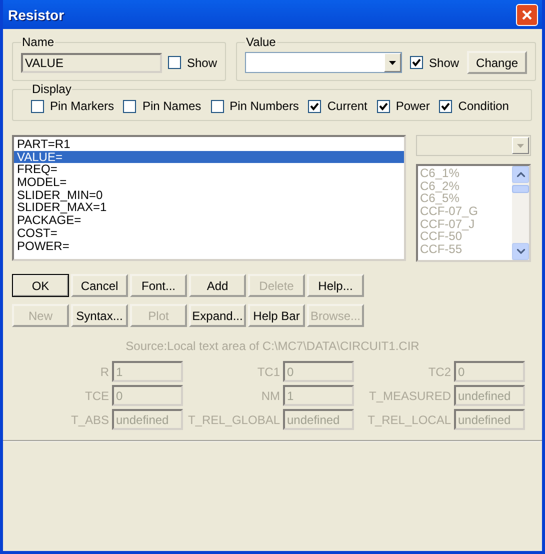 Image resolution: width=545 pixels, height=554 pixels. Describe the element at coordinates (272, 346) in the screenshot. I see `source-text: Source:Local text area of C:\MC7\DATA\CIRCUIT1.CIR` at that location.